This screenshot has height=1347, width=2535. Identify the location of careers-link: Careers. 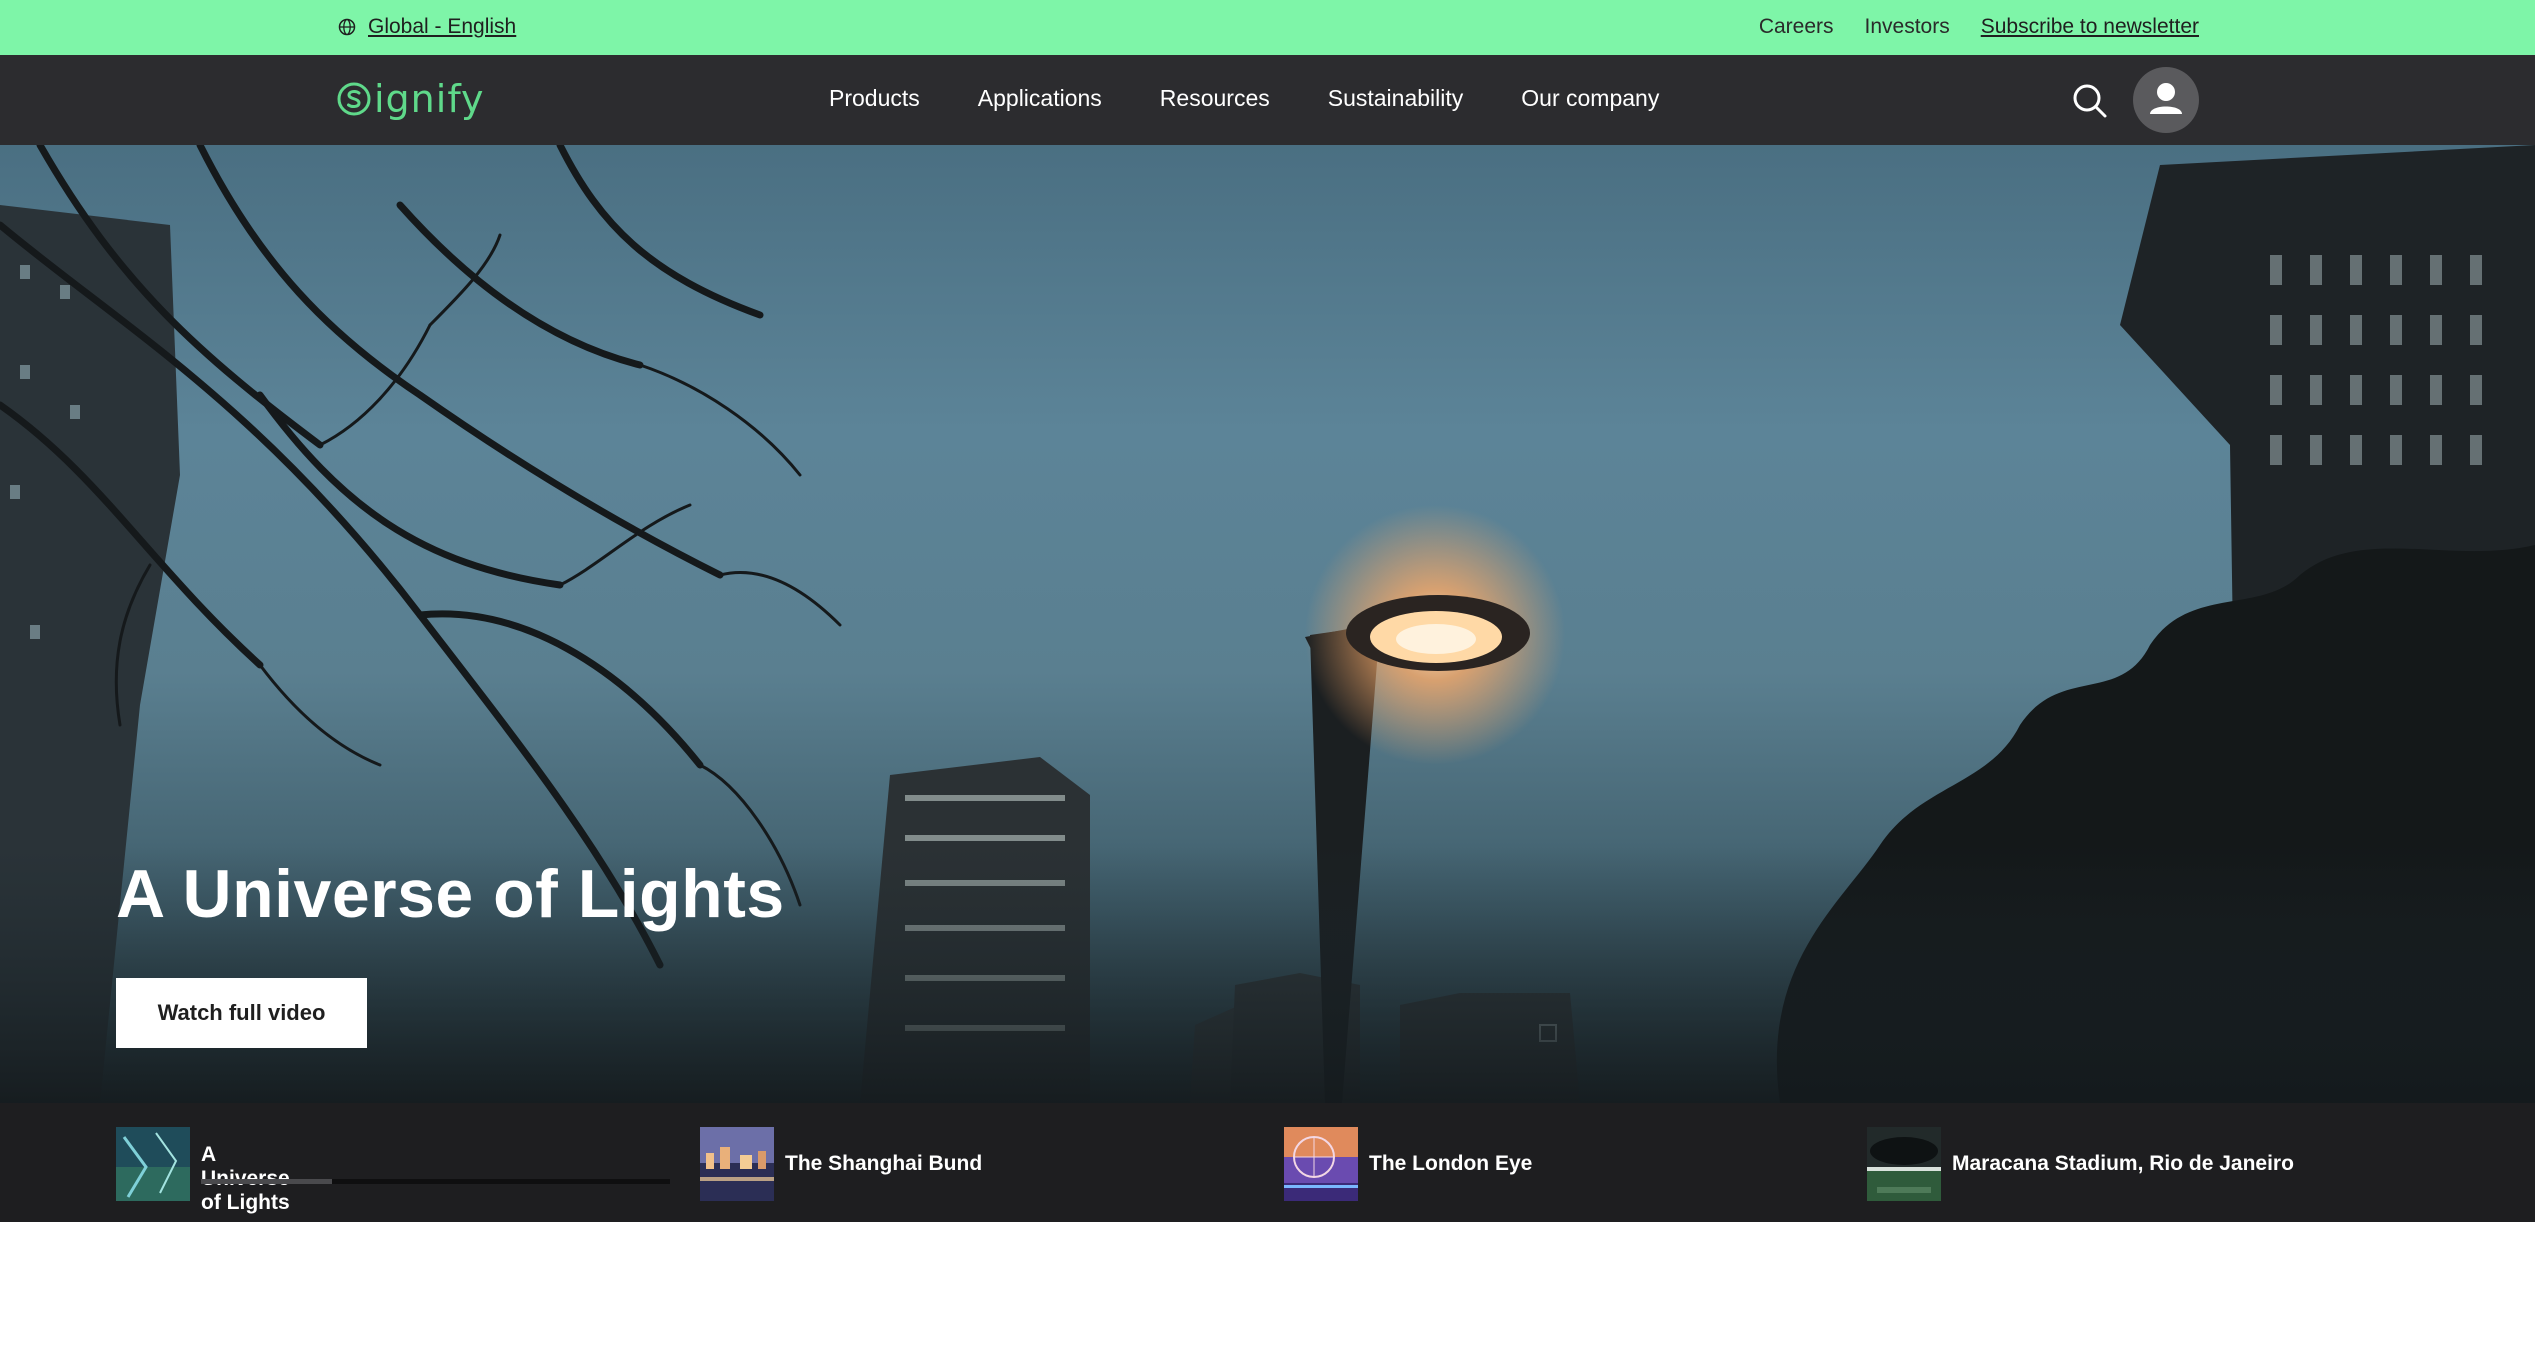
(1796, 27).